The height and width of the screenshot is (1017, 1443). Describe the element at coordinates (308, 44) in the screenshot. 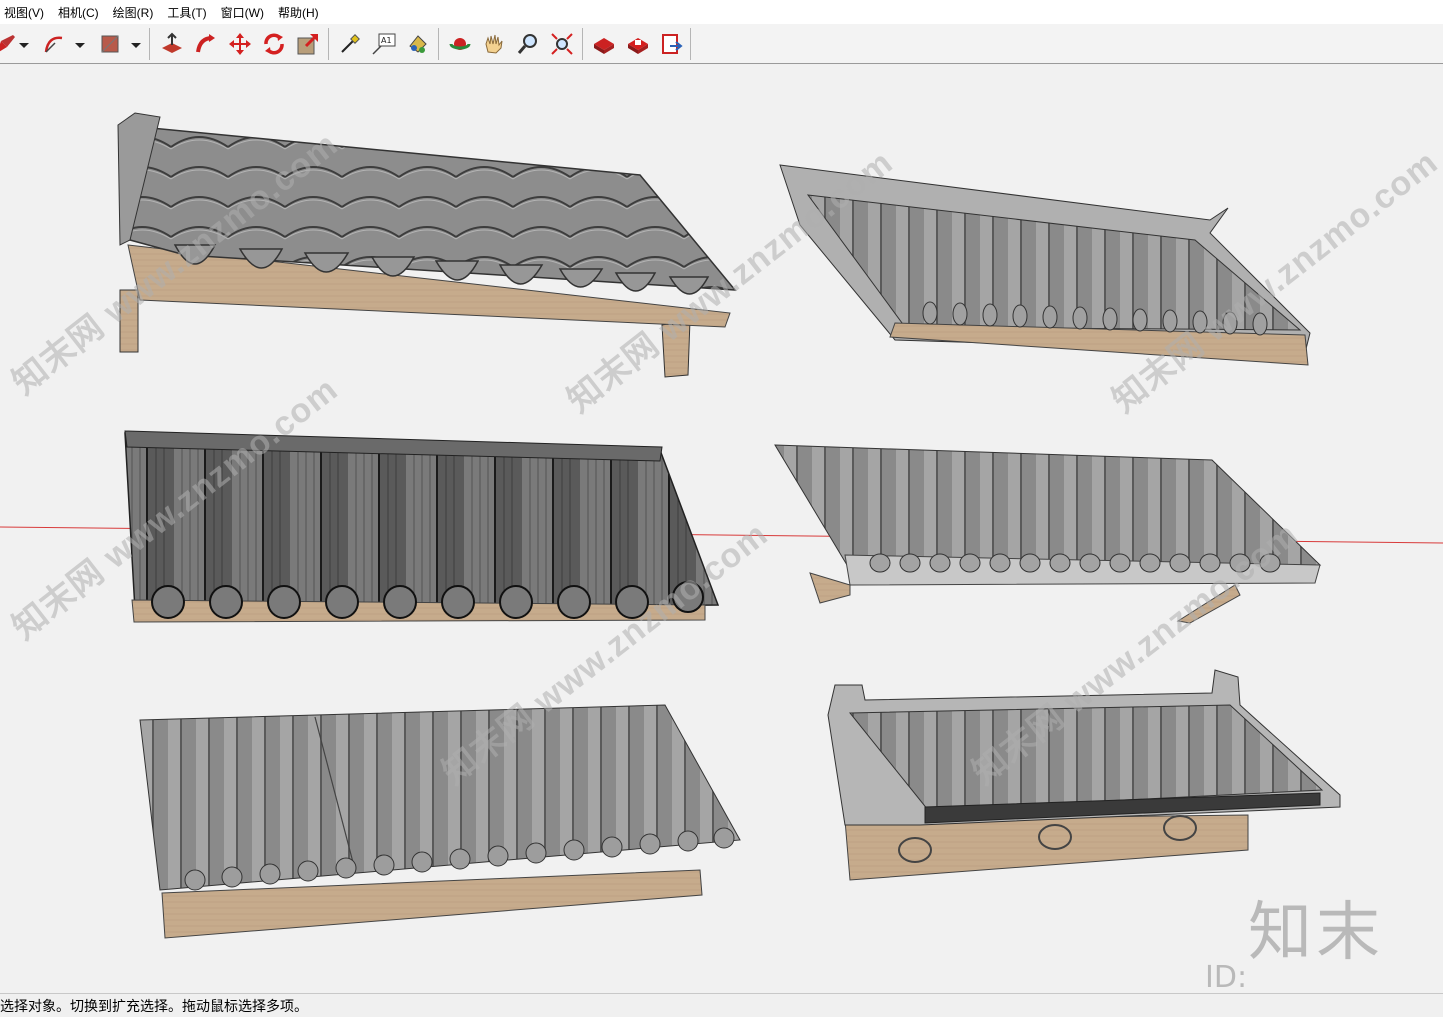

I see `scale-icon` at that location.